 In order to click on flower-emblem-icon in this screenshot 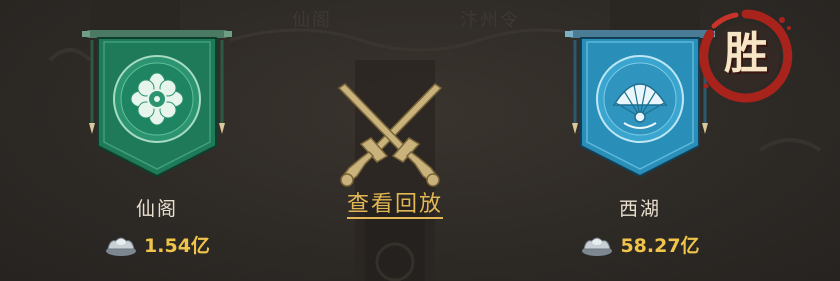, I will do `click(157, 99)`.